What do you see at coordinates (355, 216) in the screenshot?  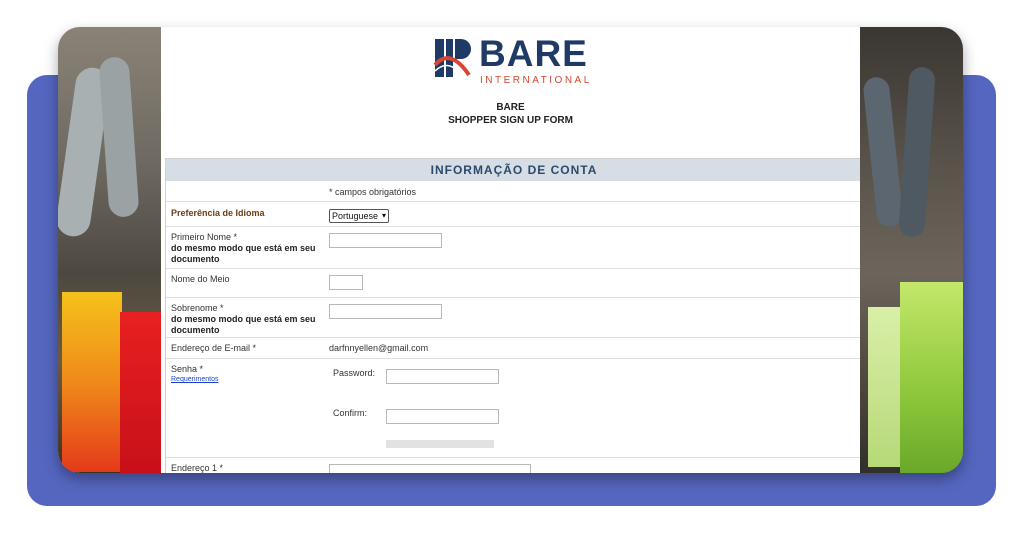 I see `language-select-value: Portuguese` at bounding box center [355, 216].